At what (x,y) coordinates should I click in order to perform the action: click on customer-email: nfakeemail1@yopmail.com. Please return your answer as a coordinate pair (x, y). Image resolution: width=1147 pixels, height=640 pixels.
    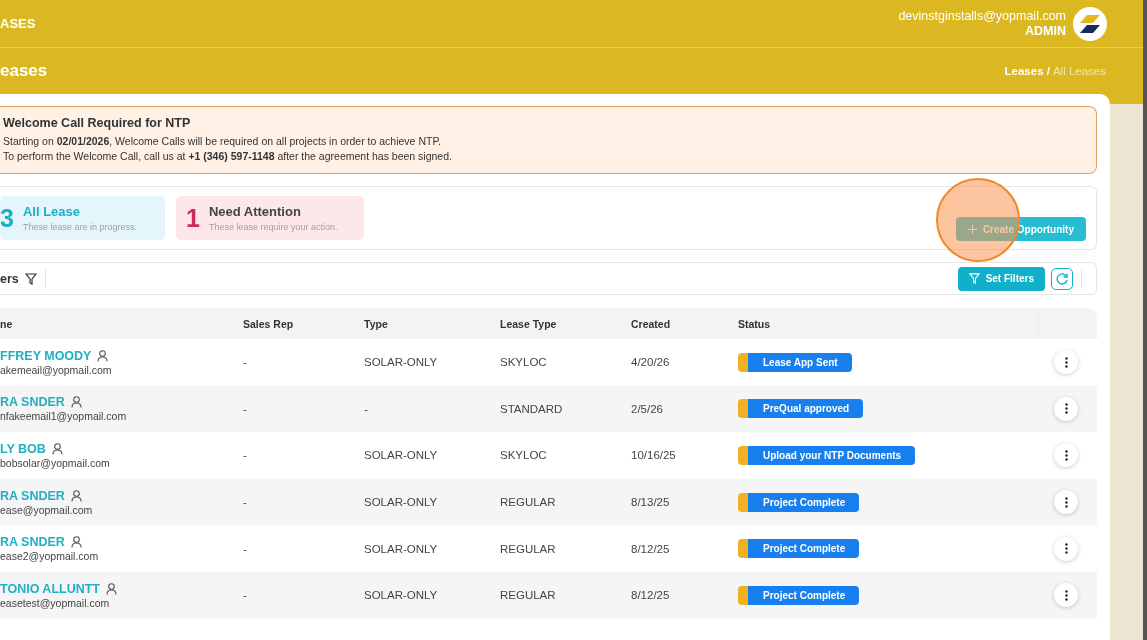
    Looking at the image, I should click on (64, 416).